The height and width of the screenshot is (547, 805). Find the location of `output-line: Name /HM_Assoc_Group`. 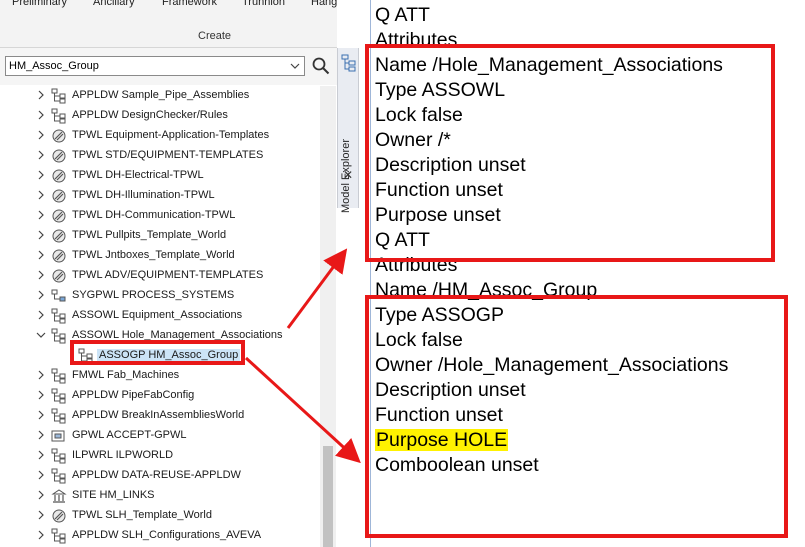

output-line: Name /HM_Assoc_Group is located at coordinates (486, 290).